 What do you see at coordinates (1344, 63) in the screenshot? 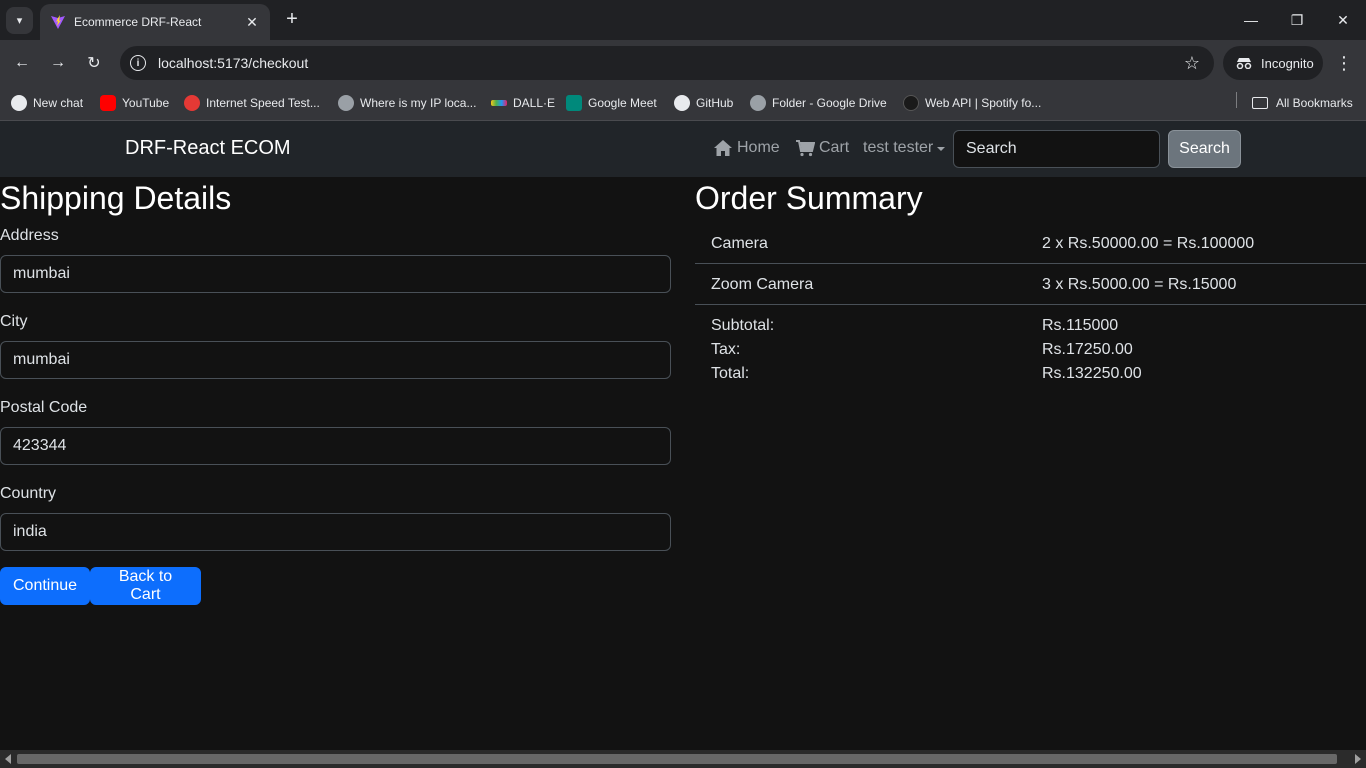
I see `browser-menu-icon: ⋮` at bounding box center [1344, 63].